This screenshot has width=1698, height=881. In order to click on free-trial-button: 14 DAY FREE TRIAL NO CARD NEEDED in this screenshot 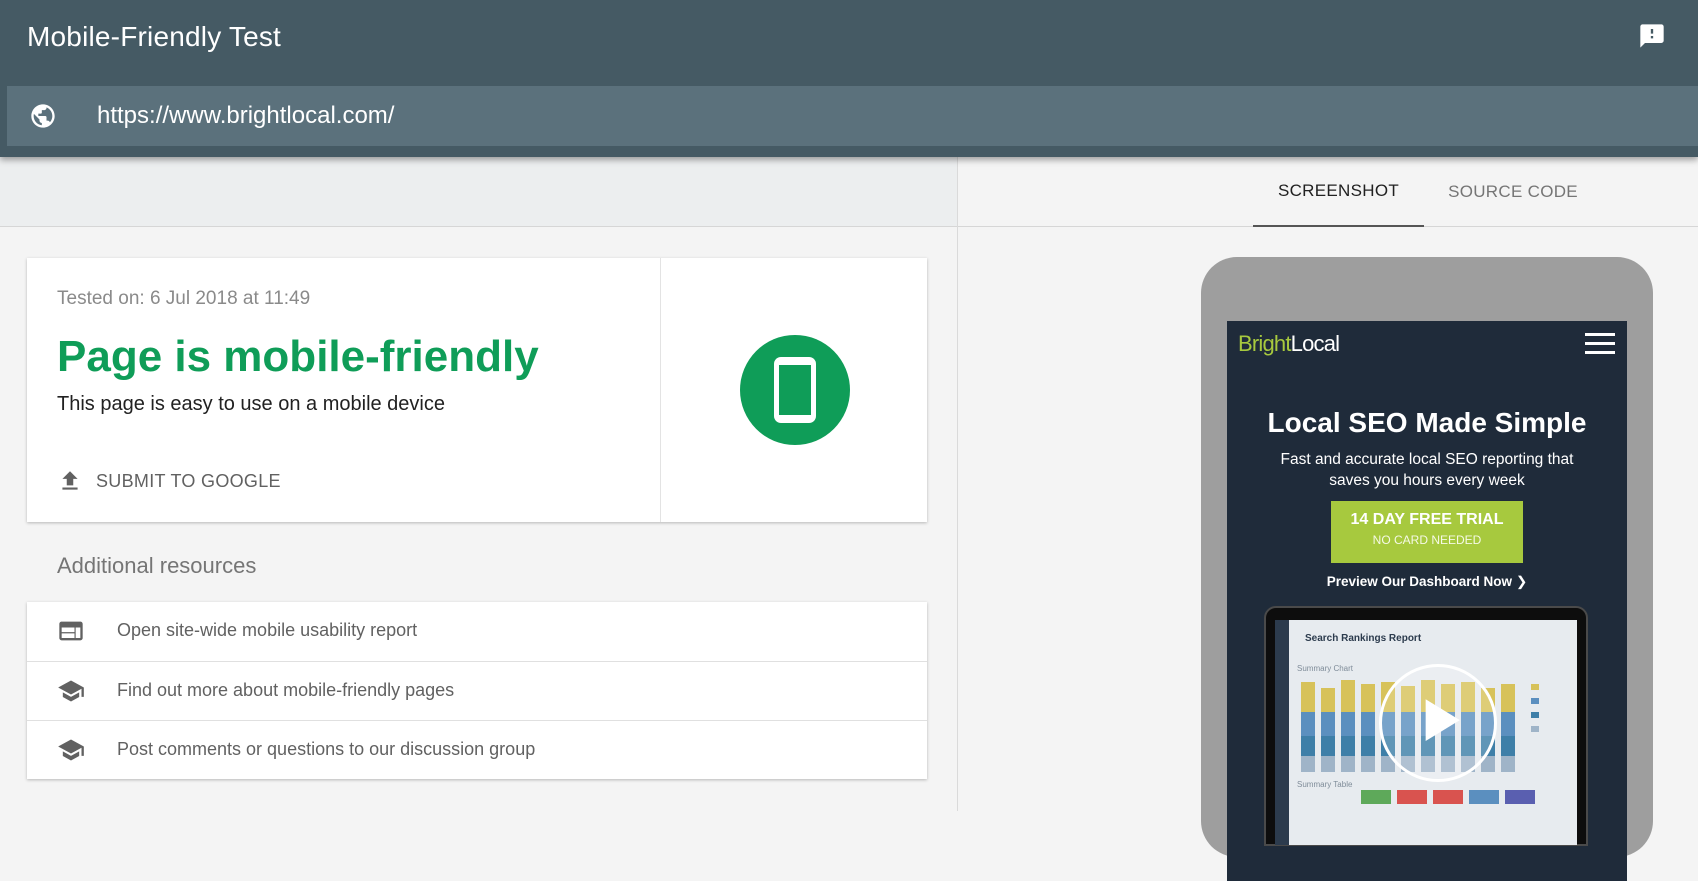, I will do `click(1427, 532)`.